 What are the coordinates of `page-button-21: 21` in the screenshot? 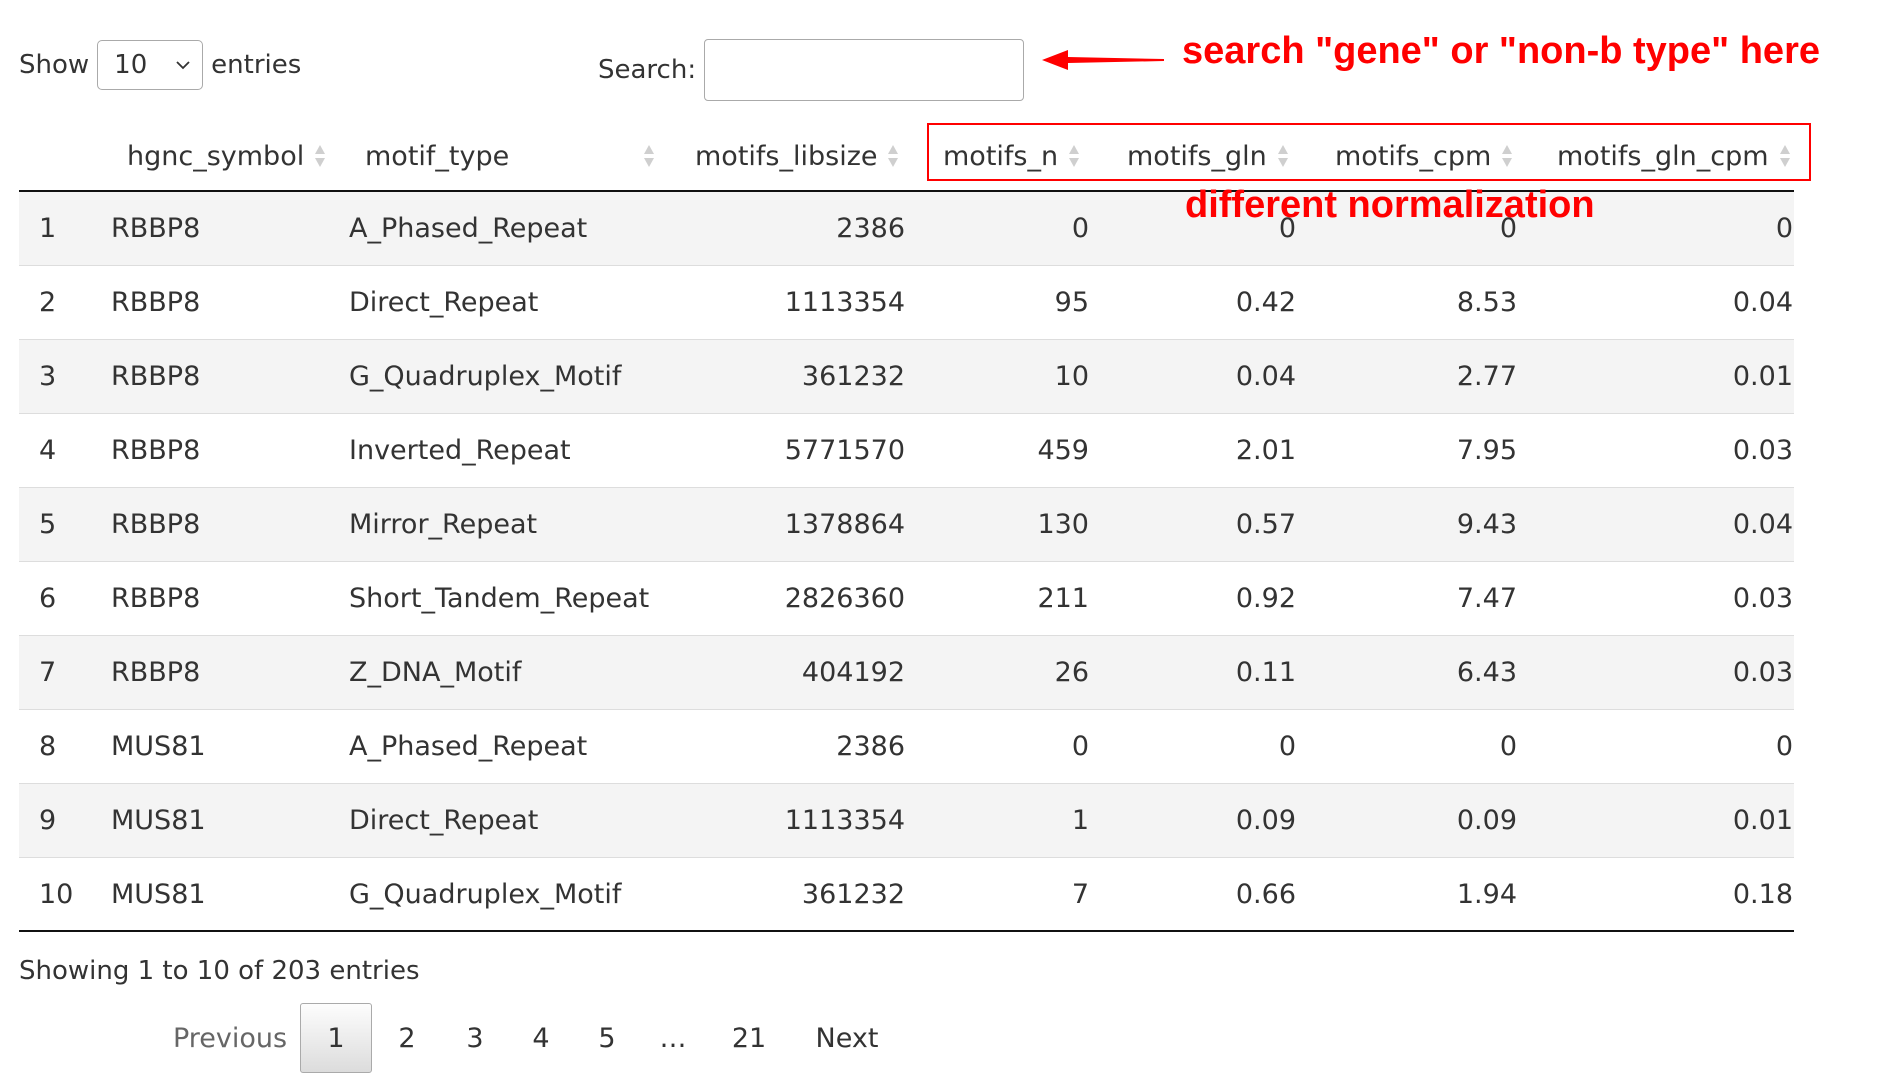 It's located at (749, 1038).